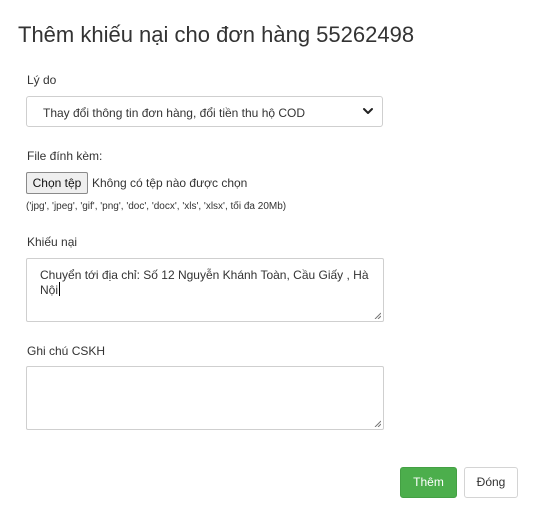 The image size is (535, 516). Describe the element at coordinates (170, 183) in the screenshot. I see `file-status-text: Không có tệp nào được chọn` at that location.